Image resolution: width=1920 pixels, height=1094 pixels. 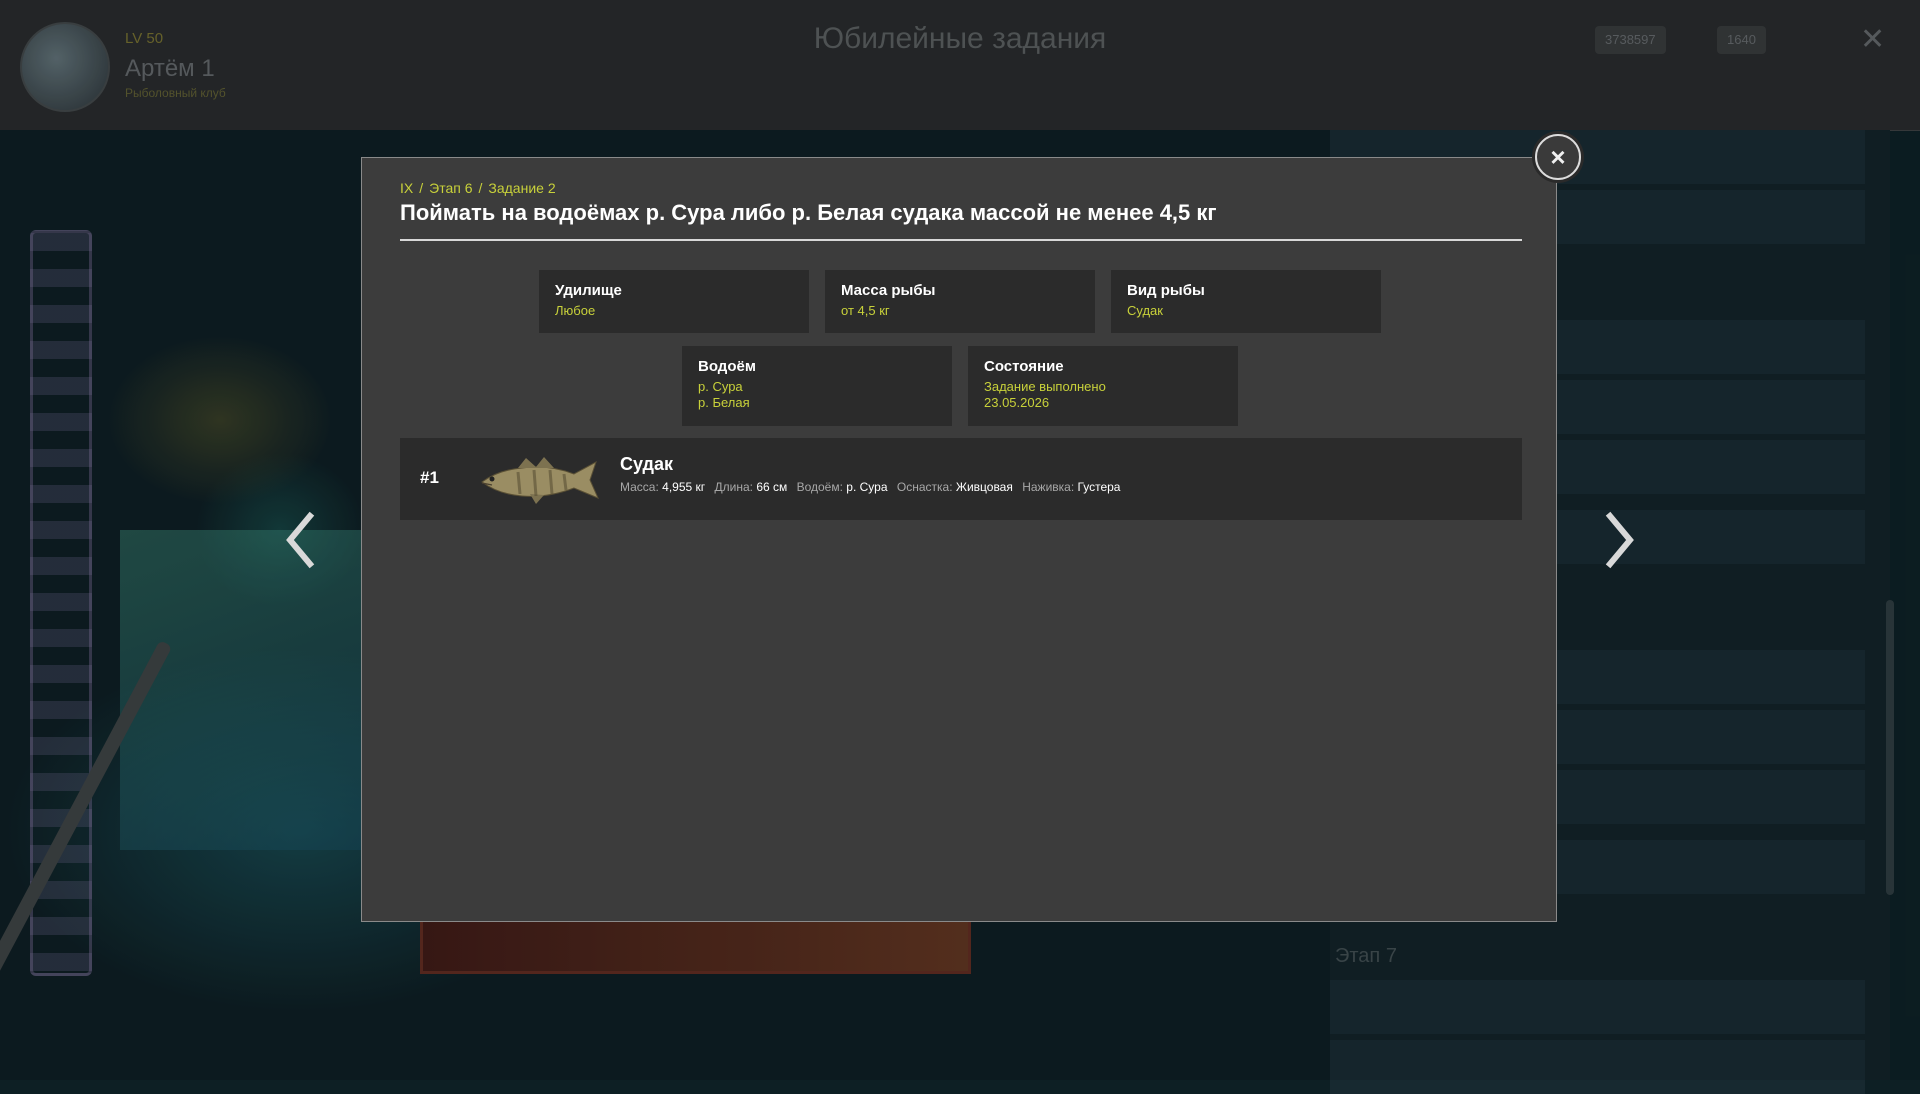 What do you see at coordinates (867, 487) in the screenshot?
I see `water-value: р. Сура` at bounding box center [867, 487].